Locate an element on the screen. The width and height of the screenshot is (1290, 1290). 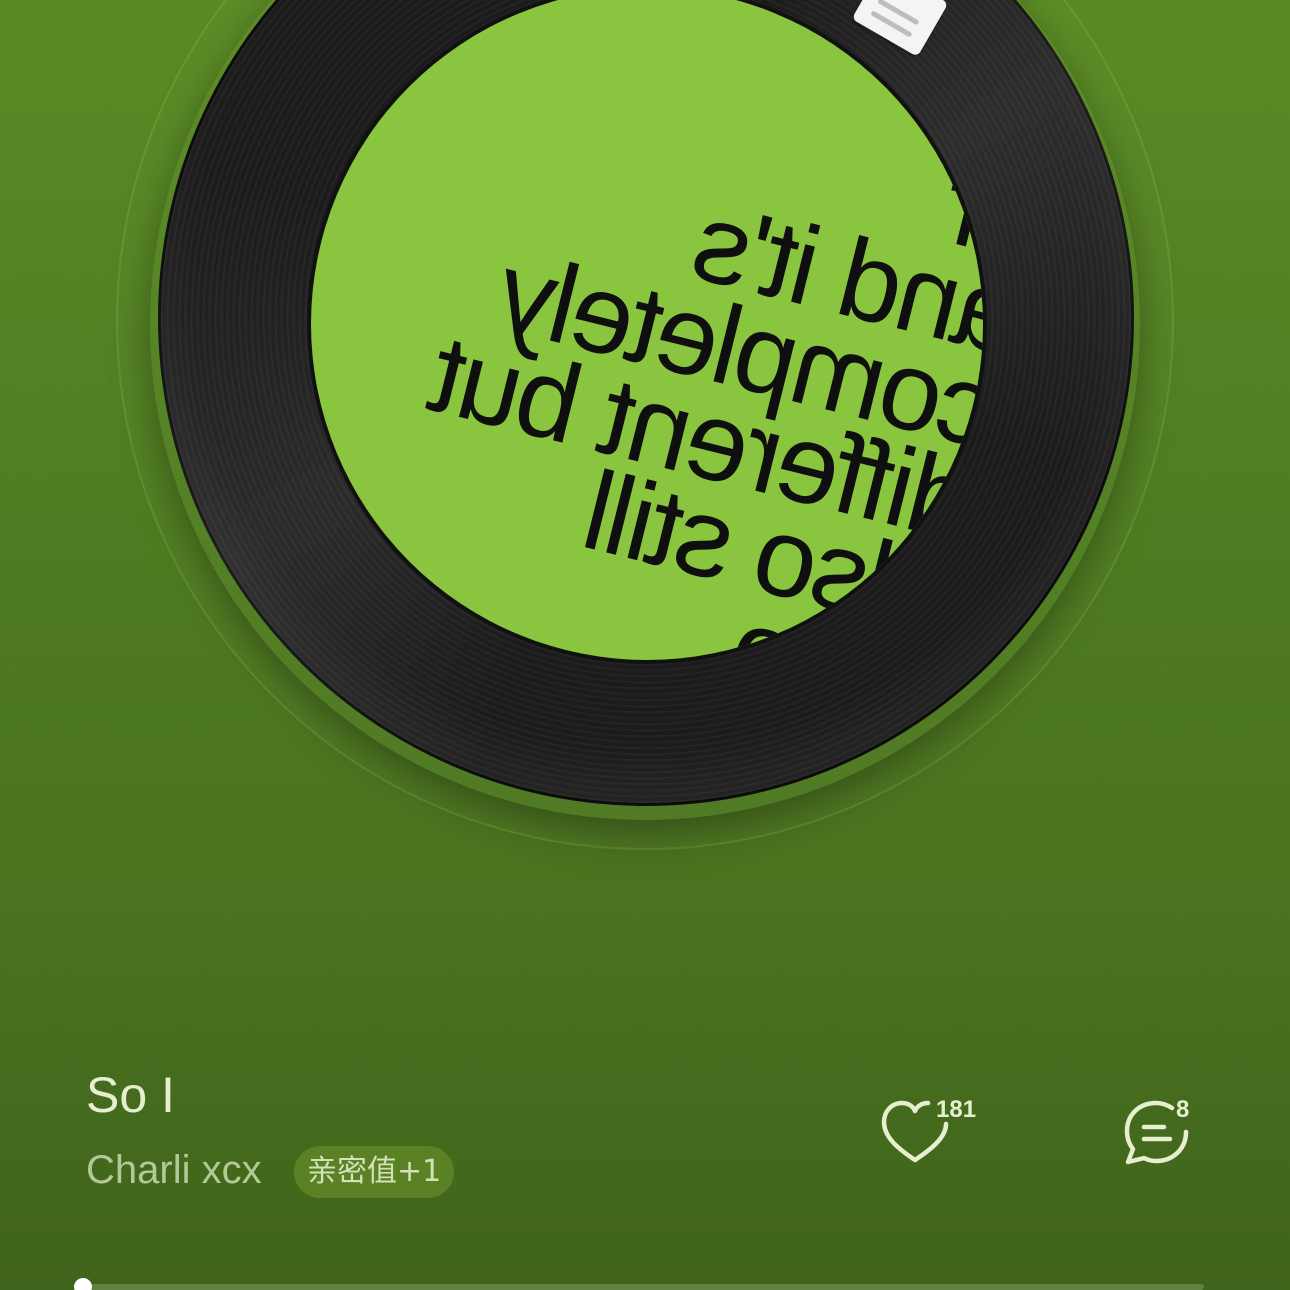
like-button: 181 is located at coordinates (928, 1132).